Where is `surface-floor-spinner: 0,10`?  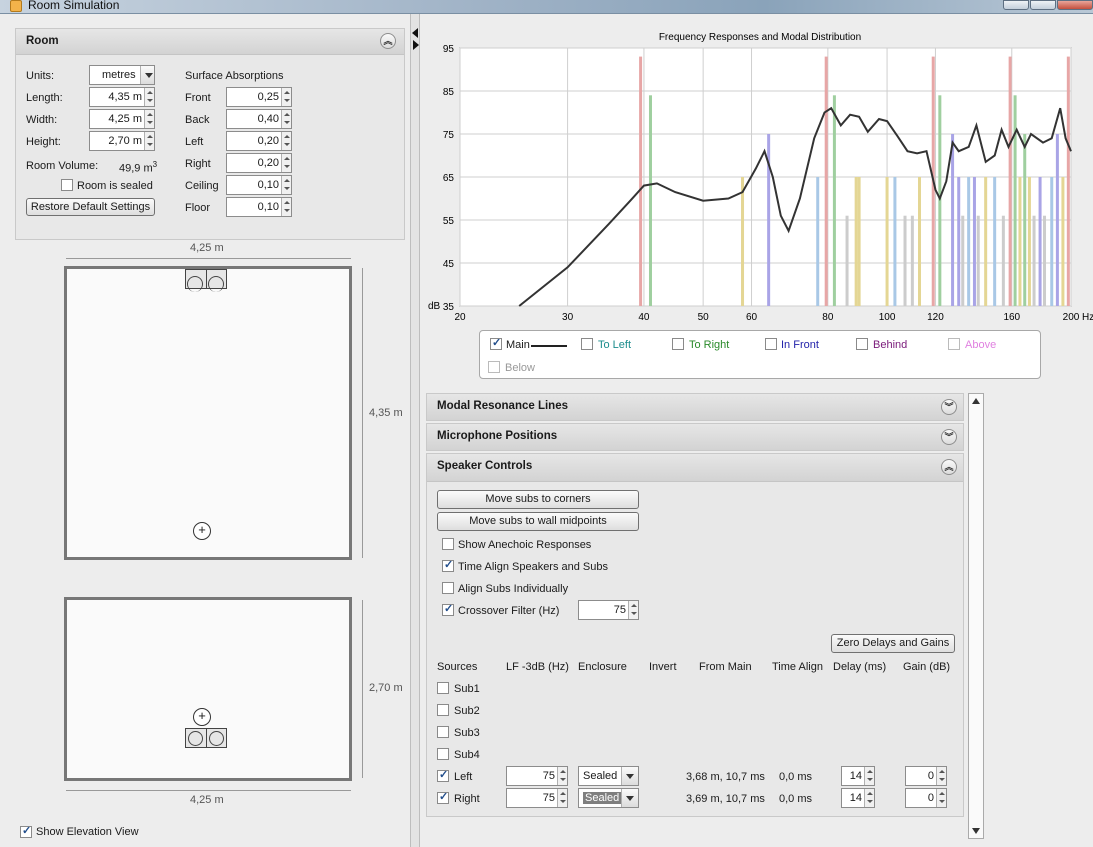 surface-floor-spinner: 0,10 is located at coordinates (259, 207).